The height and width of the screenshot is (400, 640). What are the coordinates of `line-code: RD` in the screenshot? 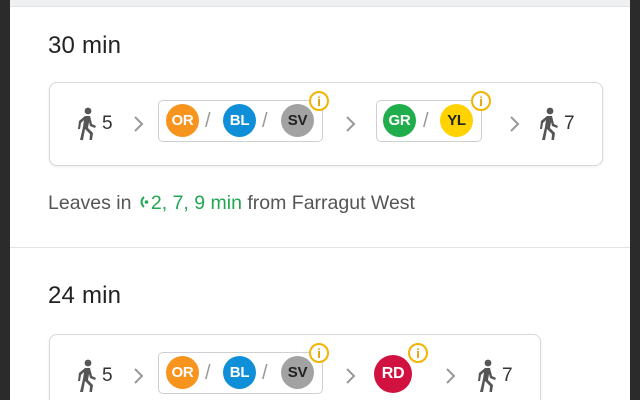 It's located at (393, 373).